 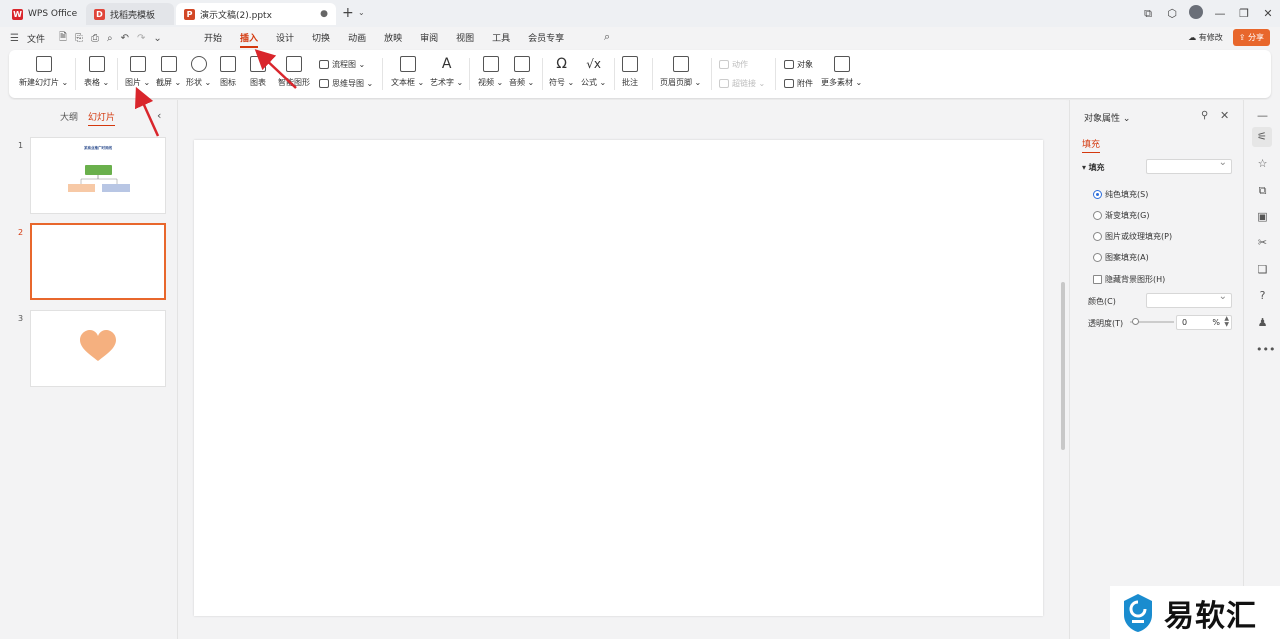 I want to click on more-icon: •••, so click(x=1265, y=349).